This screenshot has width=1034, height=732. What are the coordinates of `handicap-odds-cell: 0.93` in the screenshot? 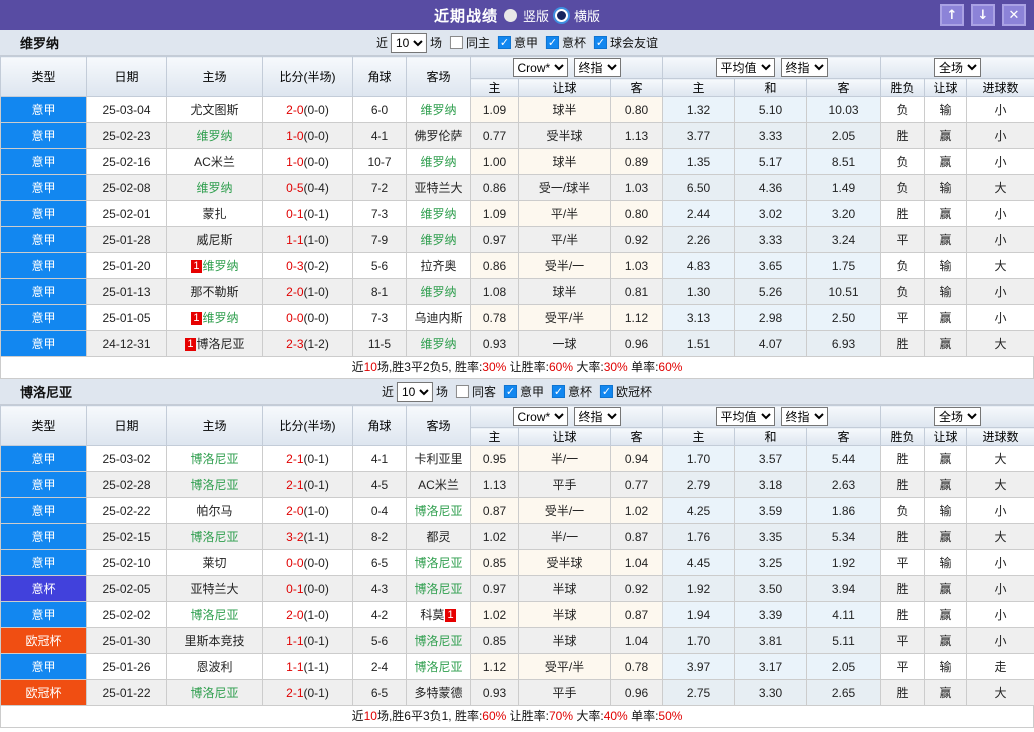 It's located at (494, 692).